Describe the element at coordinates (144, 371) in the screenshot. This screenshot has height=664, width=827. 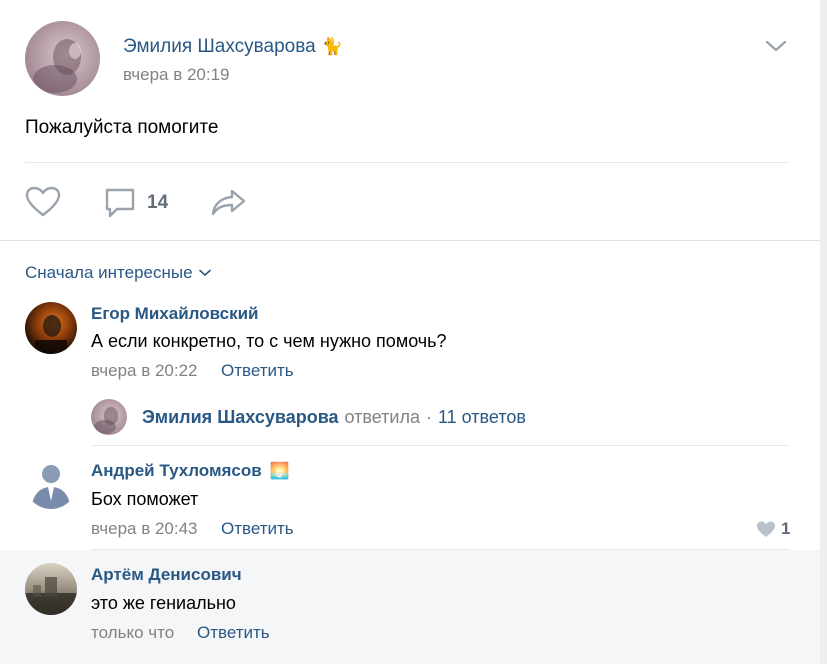
I see `comment-time: вчера в 20:22` at that location.